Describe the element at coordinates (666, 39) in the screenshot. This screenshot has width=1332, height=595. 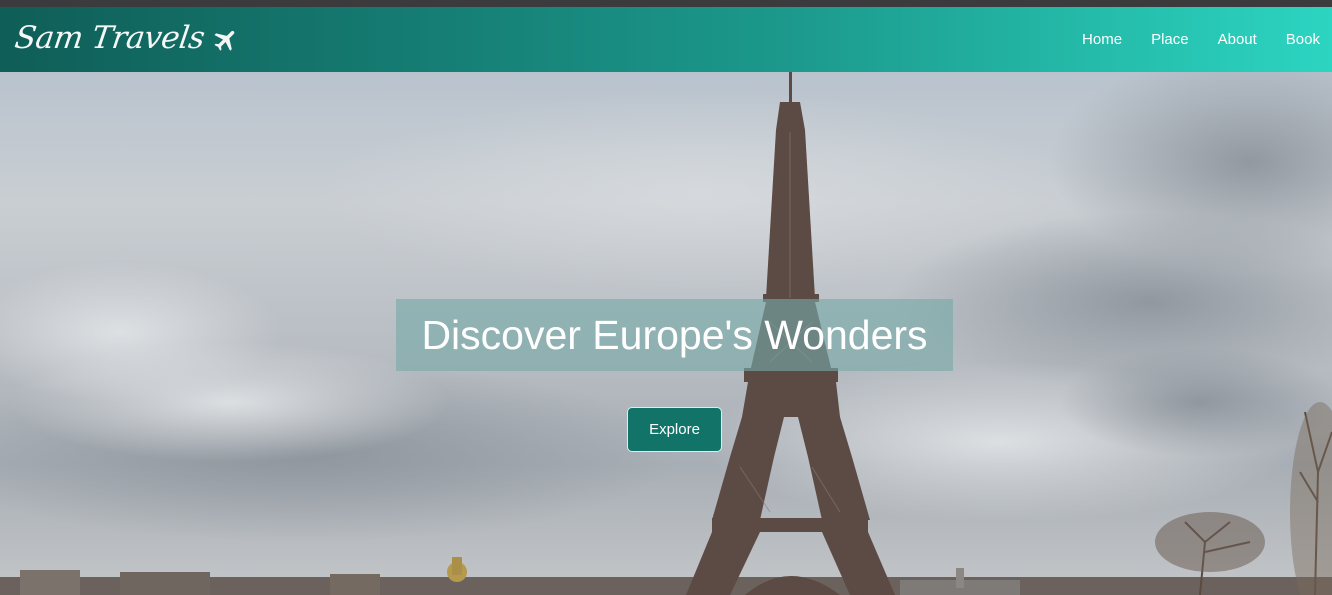
I see `navbar: Sam Travels Home Place About Book` at that location.